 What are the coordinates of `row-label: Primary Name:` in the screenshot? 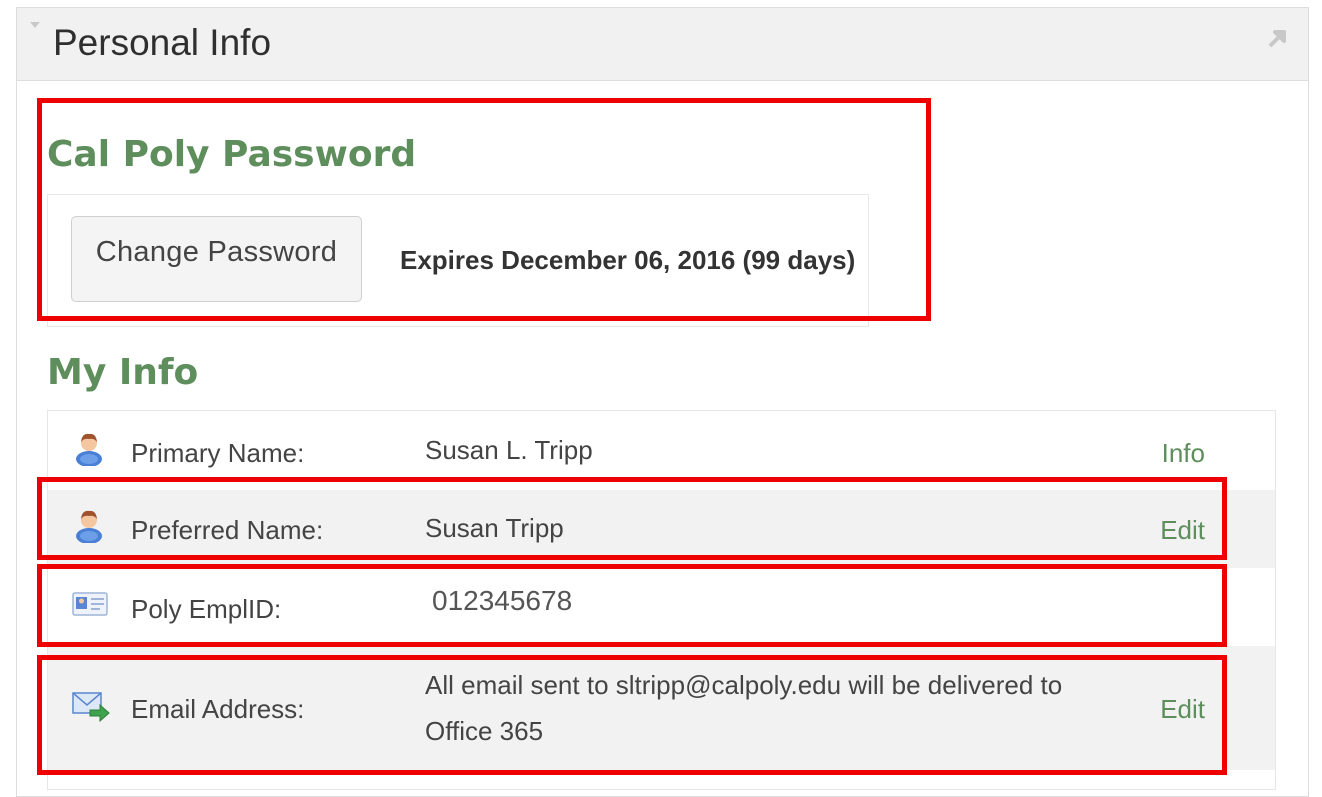 It's located at (218, 453).